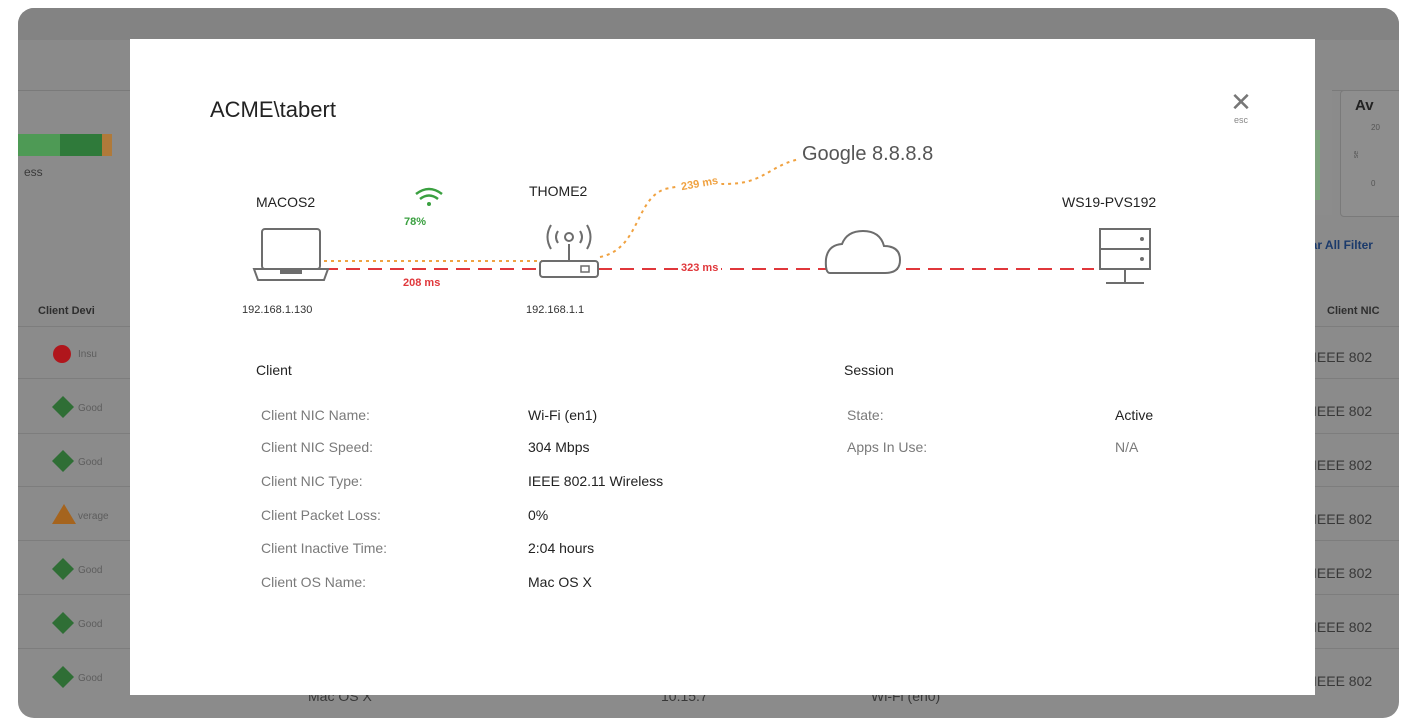 The image size is (1417, 721). I want to click on client-inactive-time-value: 2:04 hours, so click(561, 548).